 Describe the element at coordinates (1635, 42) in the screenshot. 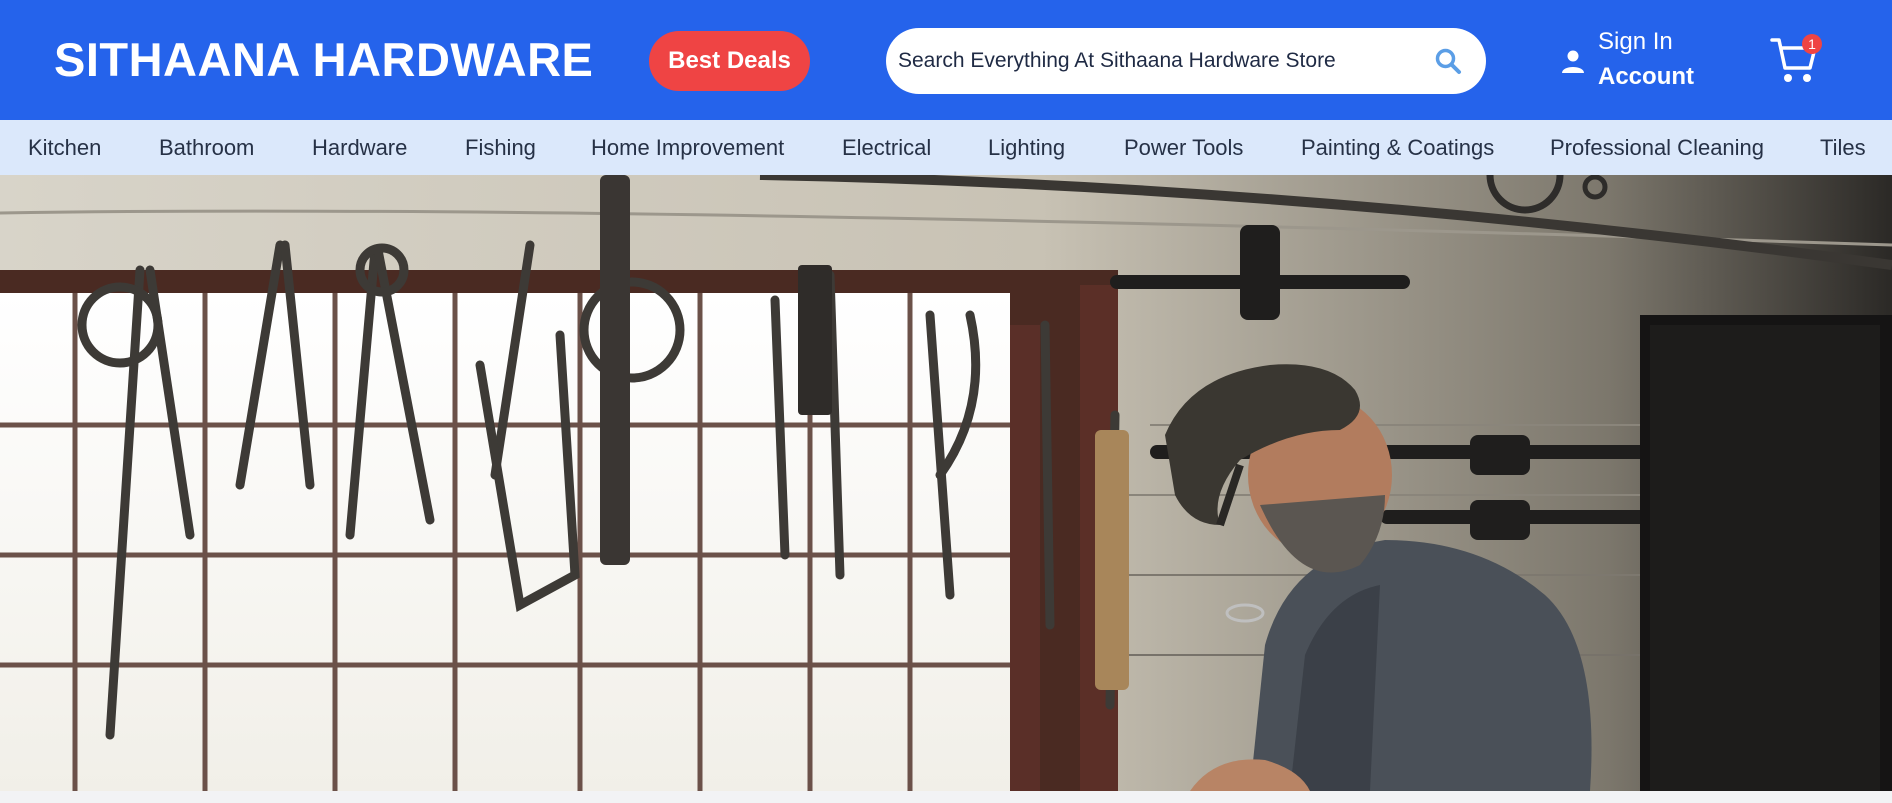

I see `sign-in-label: Sign In` at that location.